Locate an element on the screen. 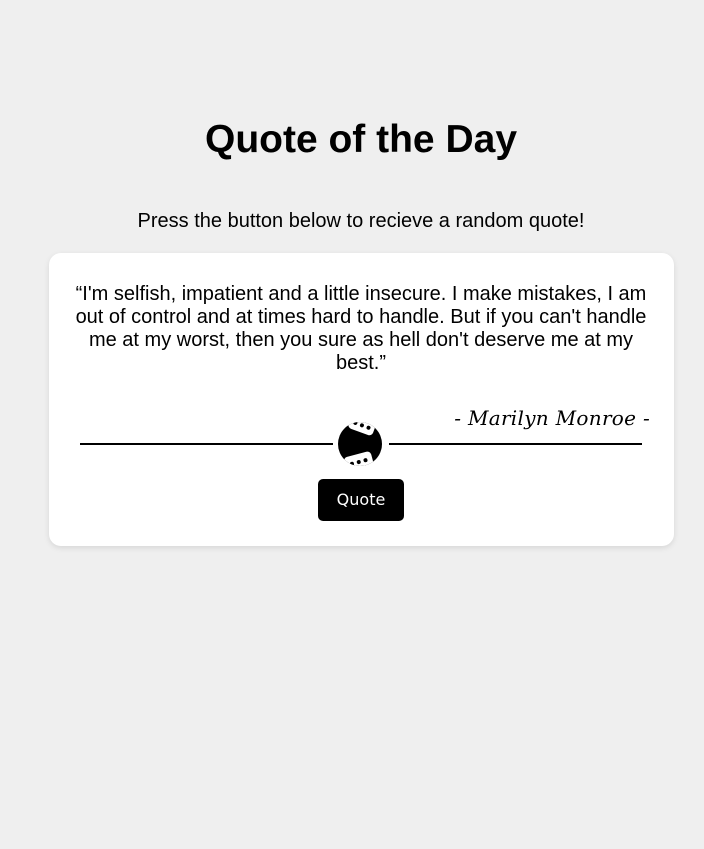 This screenshot has width=704, height=849. quote-author: - Marilyn Monroe - is located at coordinates (552, 418).